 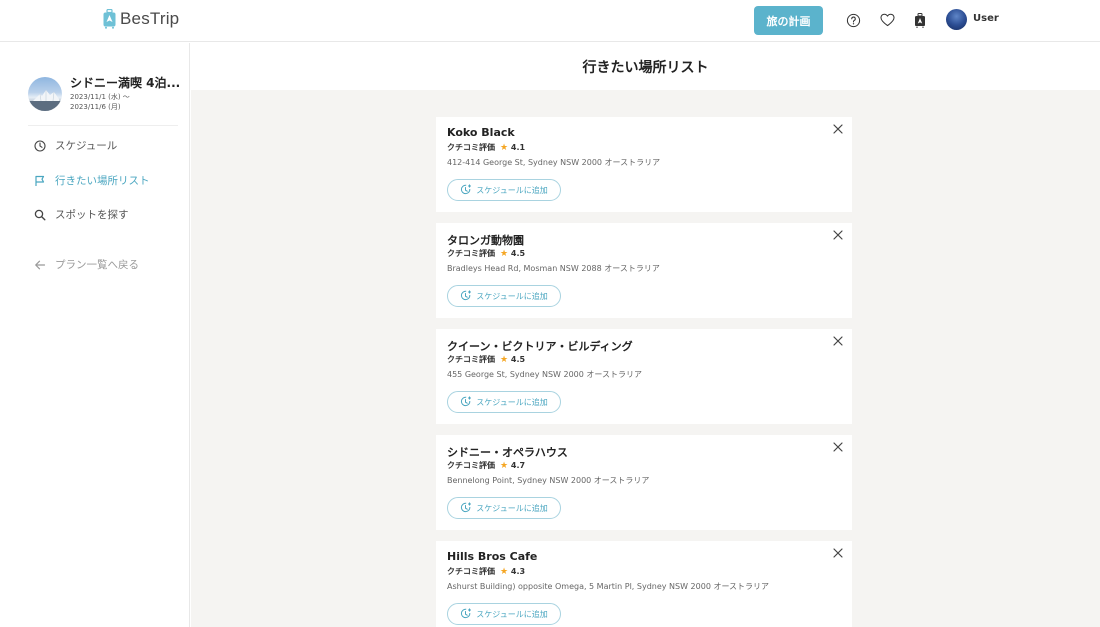 I want to click on suitcase-icon, so click(x=920, y=20).